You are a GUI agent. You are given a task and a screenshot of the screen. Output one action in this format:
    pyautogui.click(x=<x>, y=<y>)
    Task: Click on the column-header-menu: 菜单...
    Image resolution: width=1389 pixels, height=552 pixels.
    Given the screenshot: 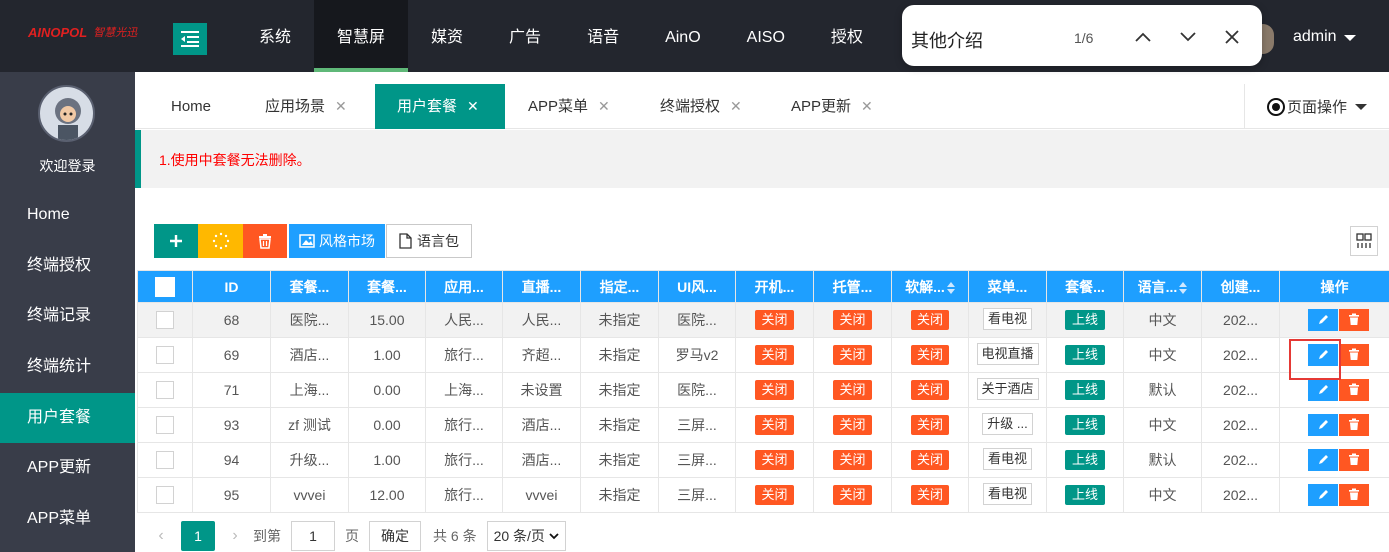 What is the action you would take?
    pyautogui.click(x=1007, y=286)
    